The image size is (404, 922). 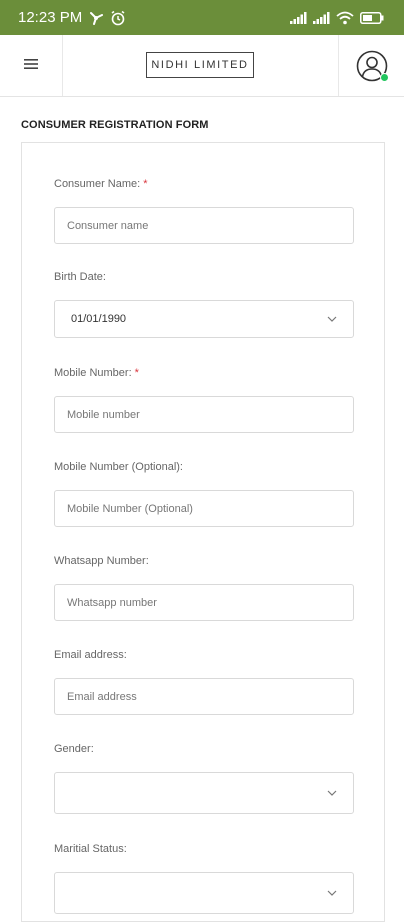 I want to click on marital-status-group: Maritial Status:, so click(x=204, y=878).